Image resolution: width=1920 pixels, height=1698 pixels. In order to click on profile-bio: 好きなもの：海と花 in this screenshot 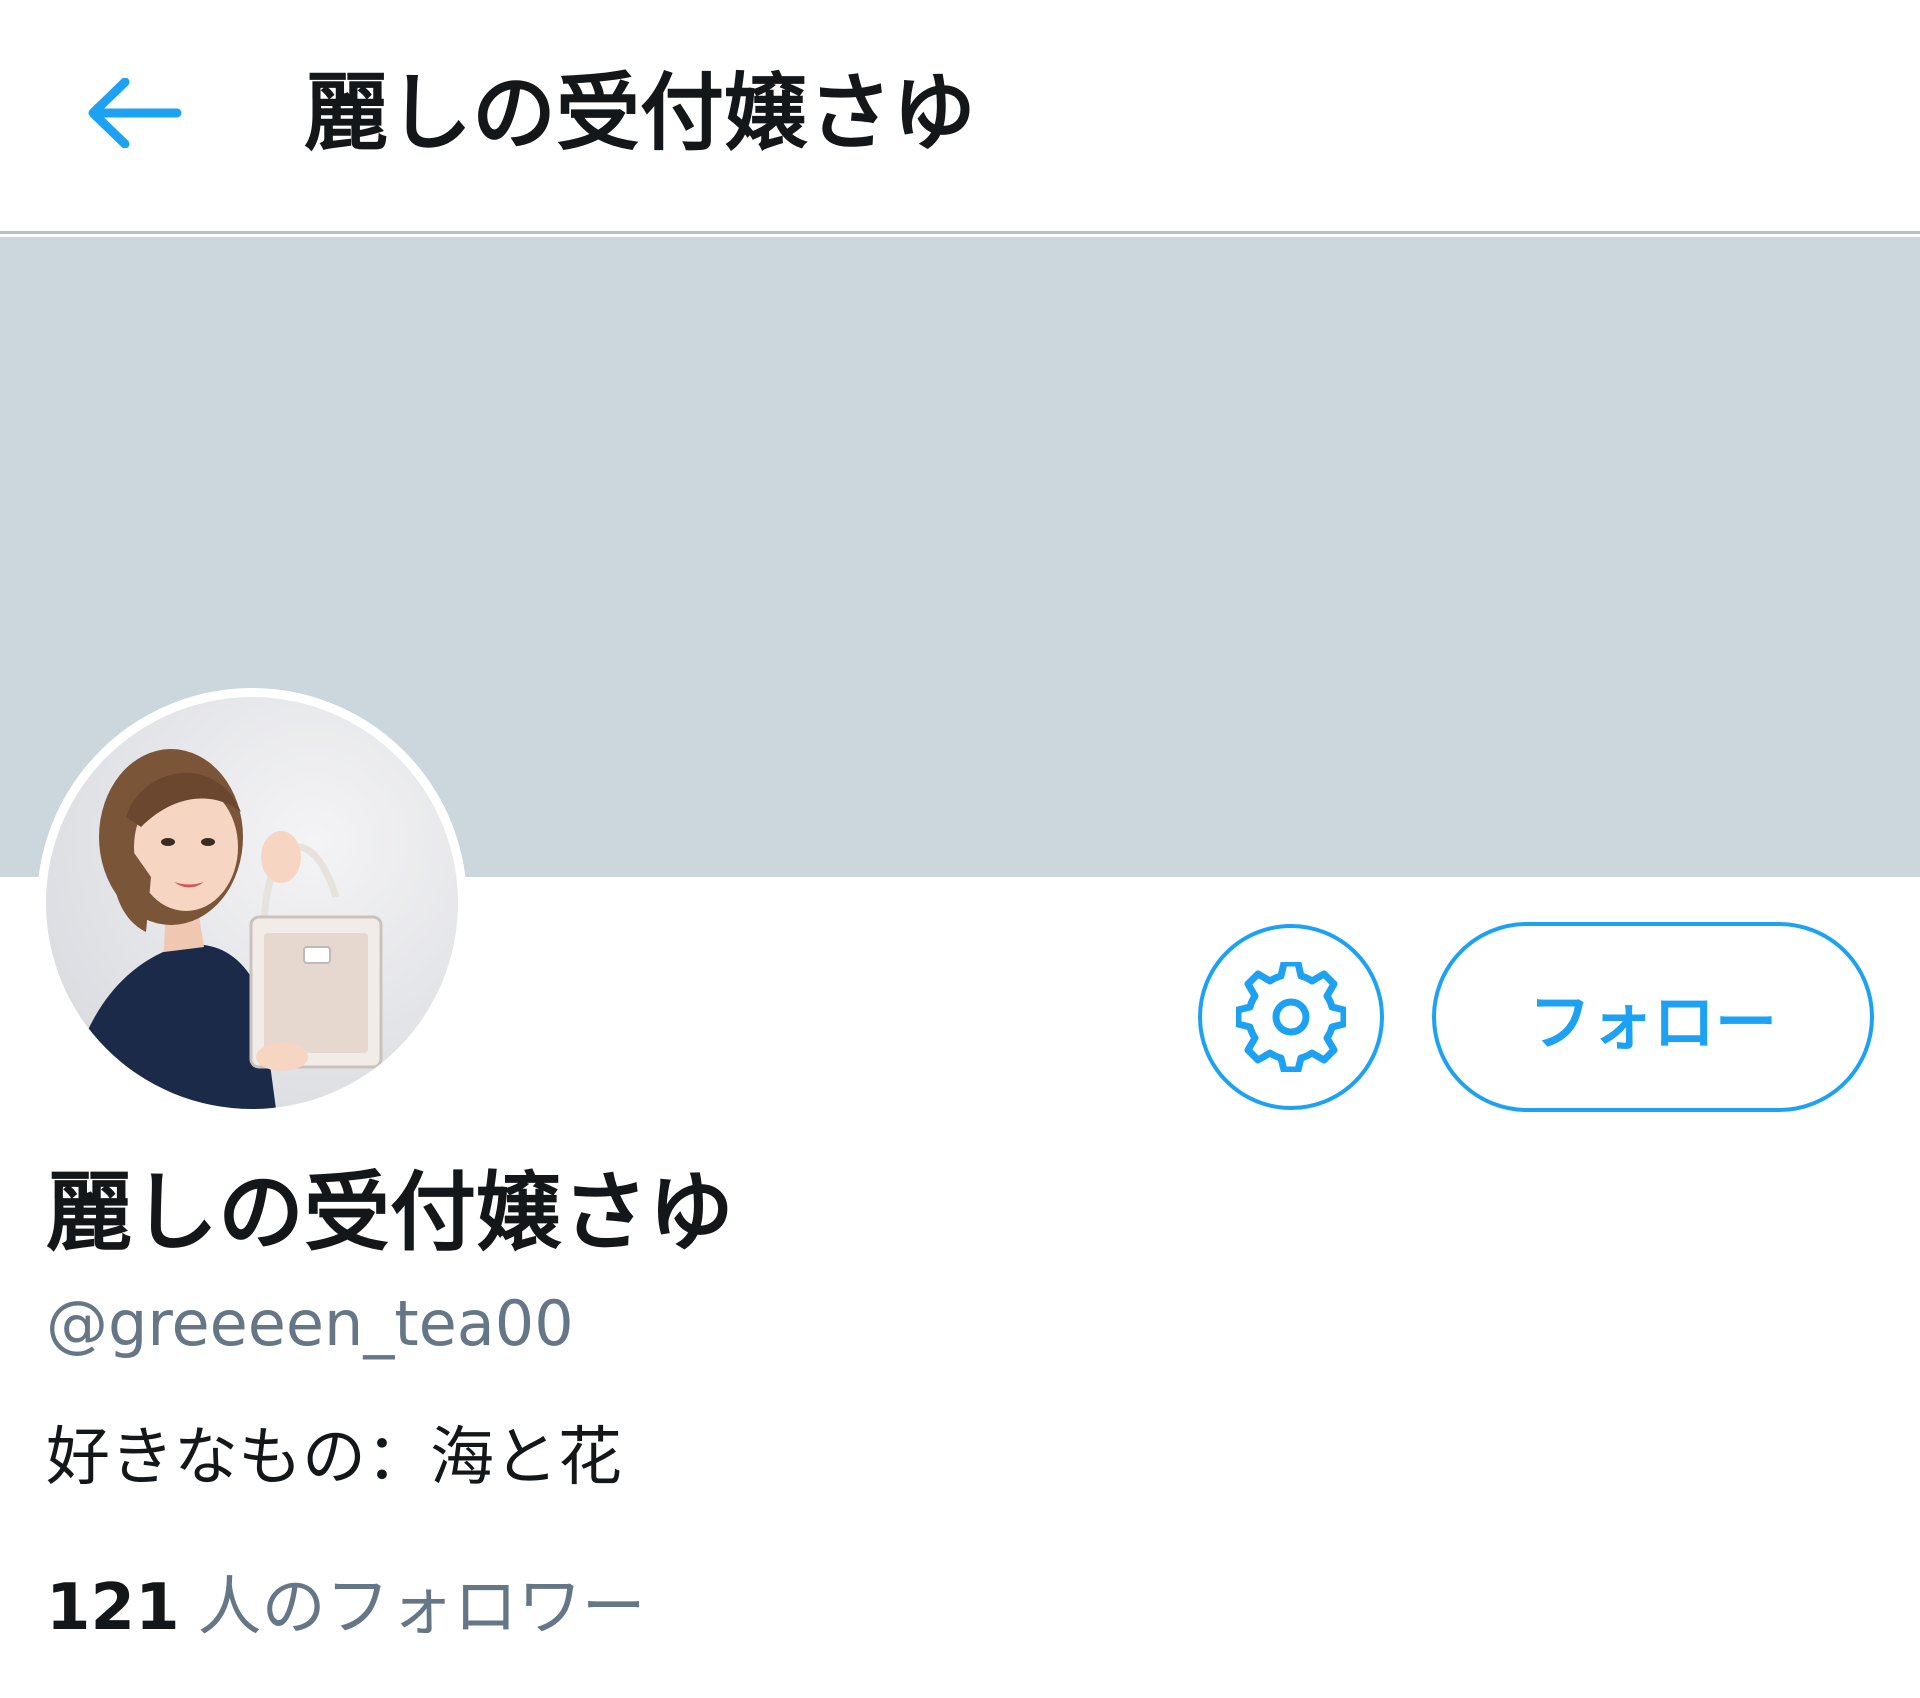, I will do `click(334, 1458)`.